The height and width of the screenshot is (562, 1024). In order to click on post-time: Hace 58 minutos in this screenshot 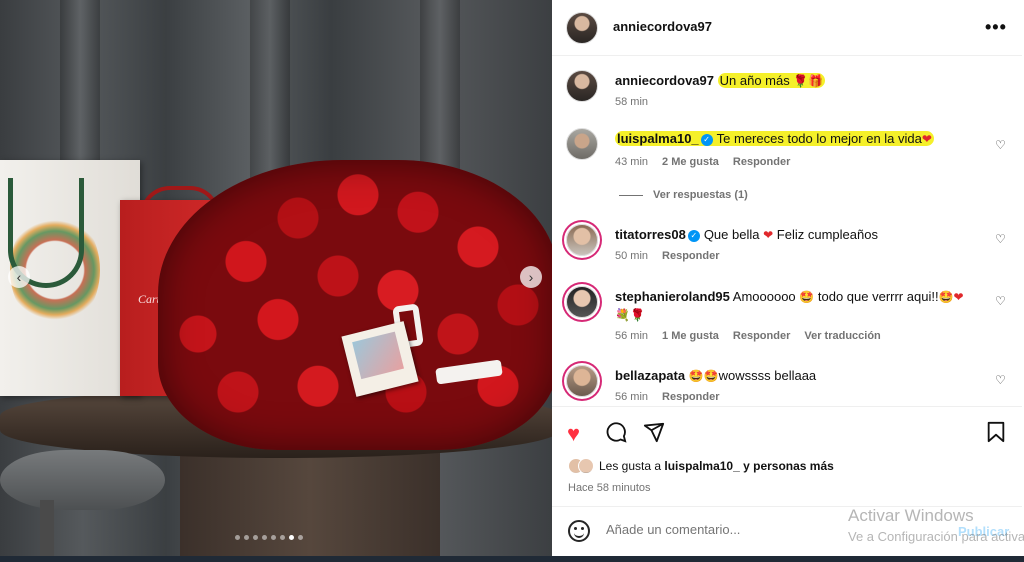, I will do `click(609, 488)`.